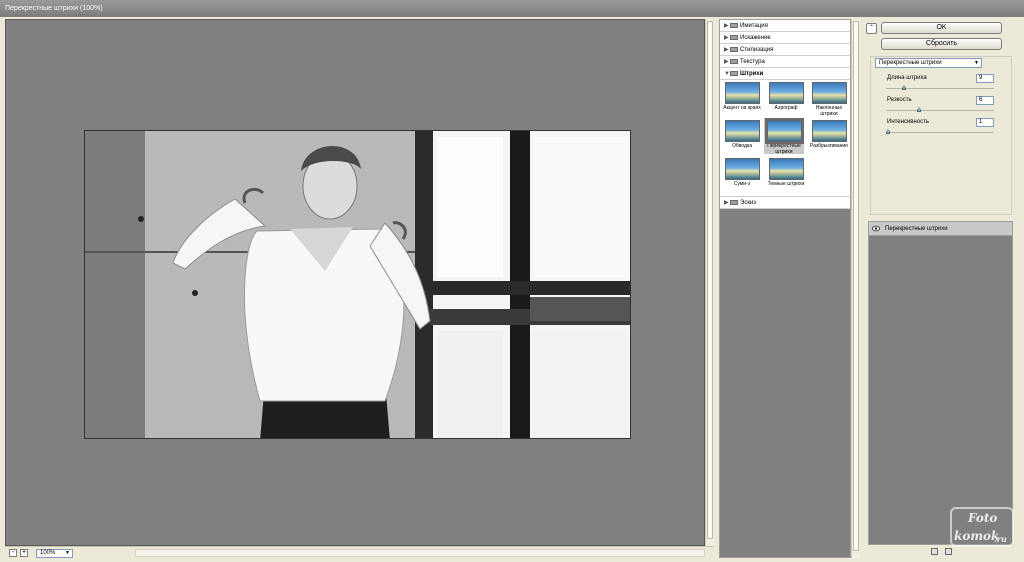 This screenshot has width=1024, height=562. What do you see at coordinates (983, 518) in the screenshot?
I see `watermark-line1: Foto` at bounding box center [983, 518].